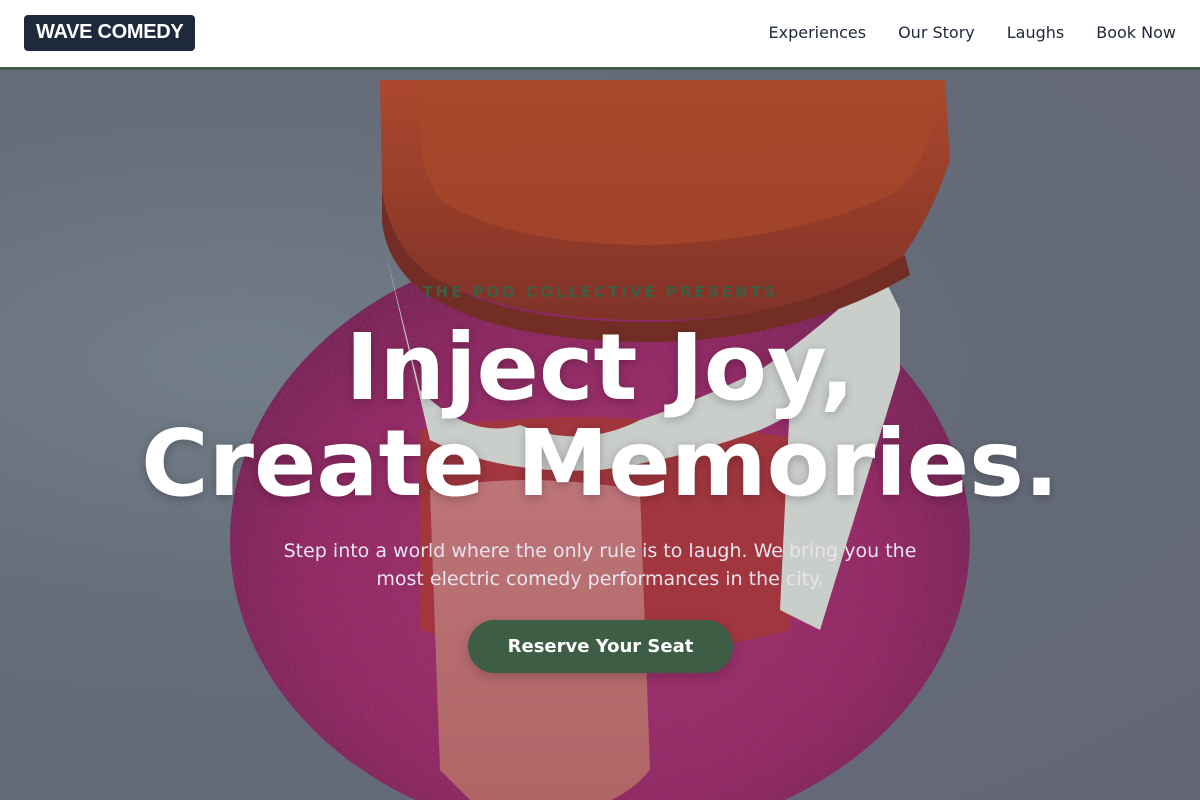 The width and height of the screenshot is (1200, 800). Describe the element at coordinates (1136, 32) in the screenshot. I see `nav-link-book-now: Book Now` at that location.